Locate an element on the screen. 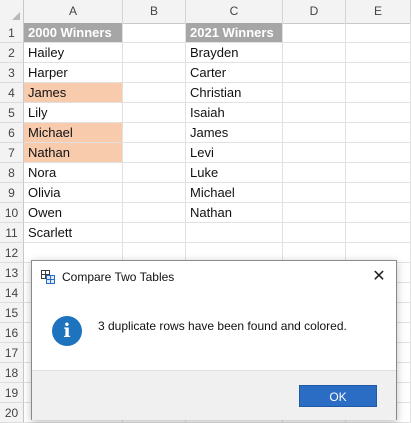 This screenshot has height=423, width=411. select-all-corner is located at coordinates (12, 11).